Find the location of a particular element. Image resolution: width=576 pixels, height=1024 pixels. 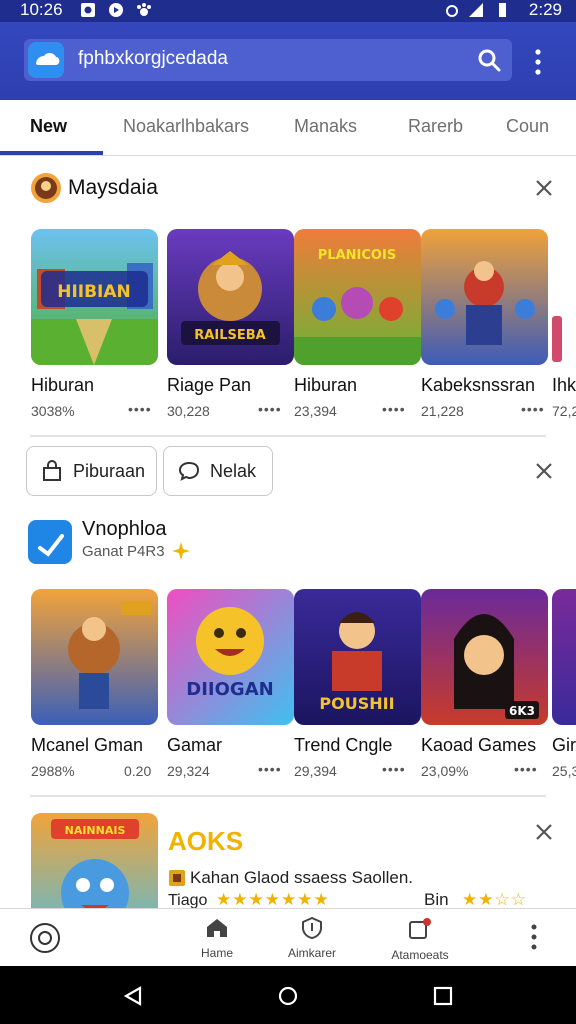

featured-description: Kahan Glaod ssaess Saollen. is located at coordinates (302, 877).